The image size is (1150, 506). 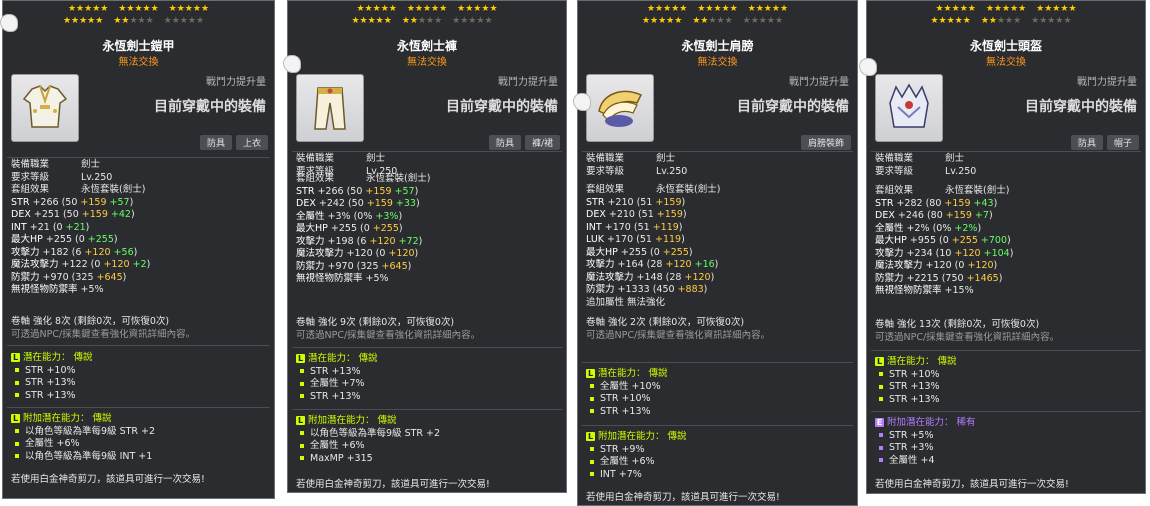 I want to click on stat-bonus-green: +700, so click(x=992, y=240).